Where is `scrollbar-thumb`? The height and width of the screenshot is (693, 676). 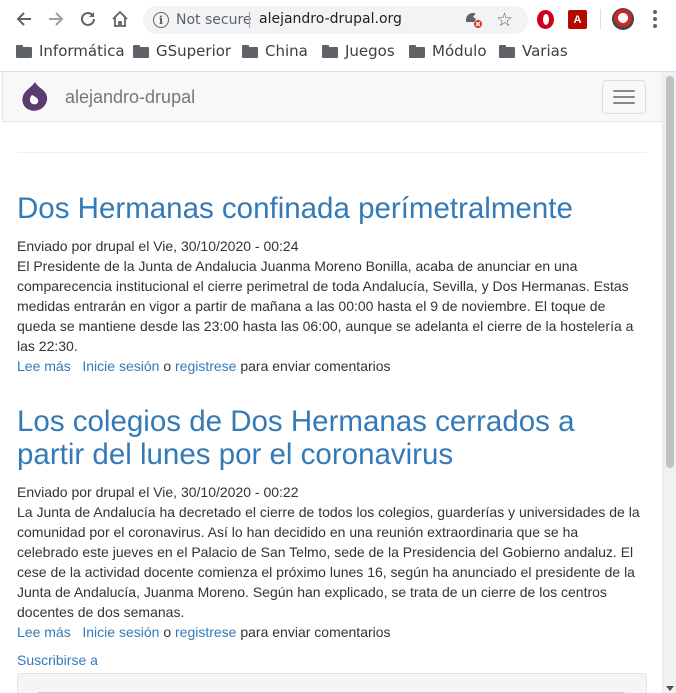
scrollbar-thumb is located at coordinates (670, 272).